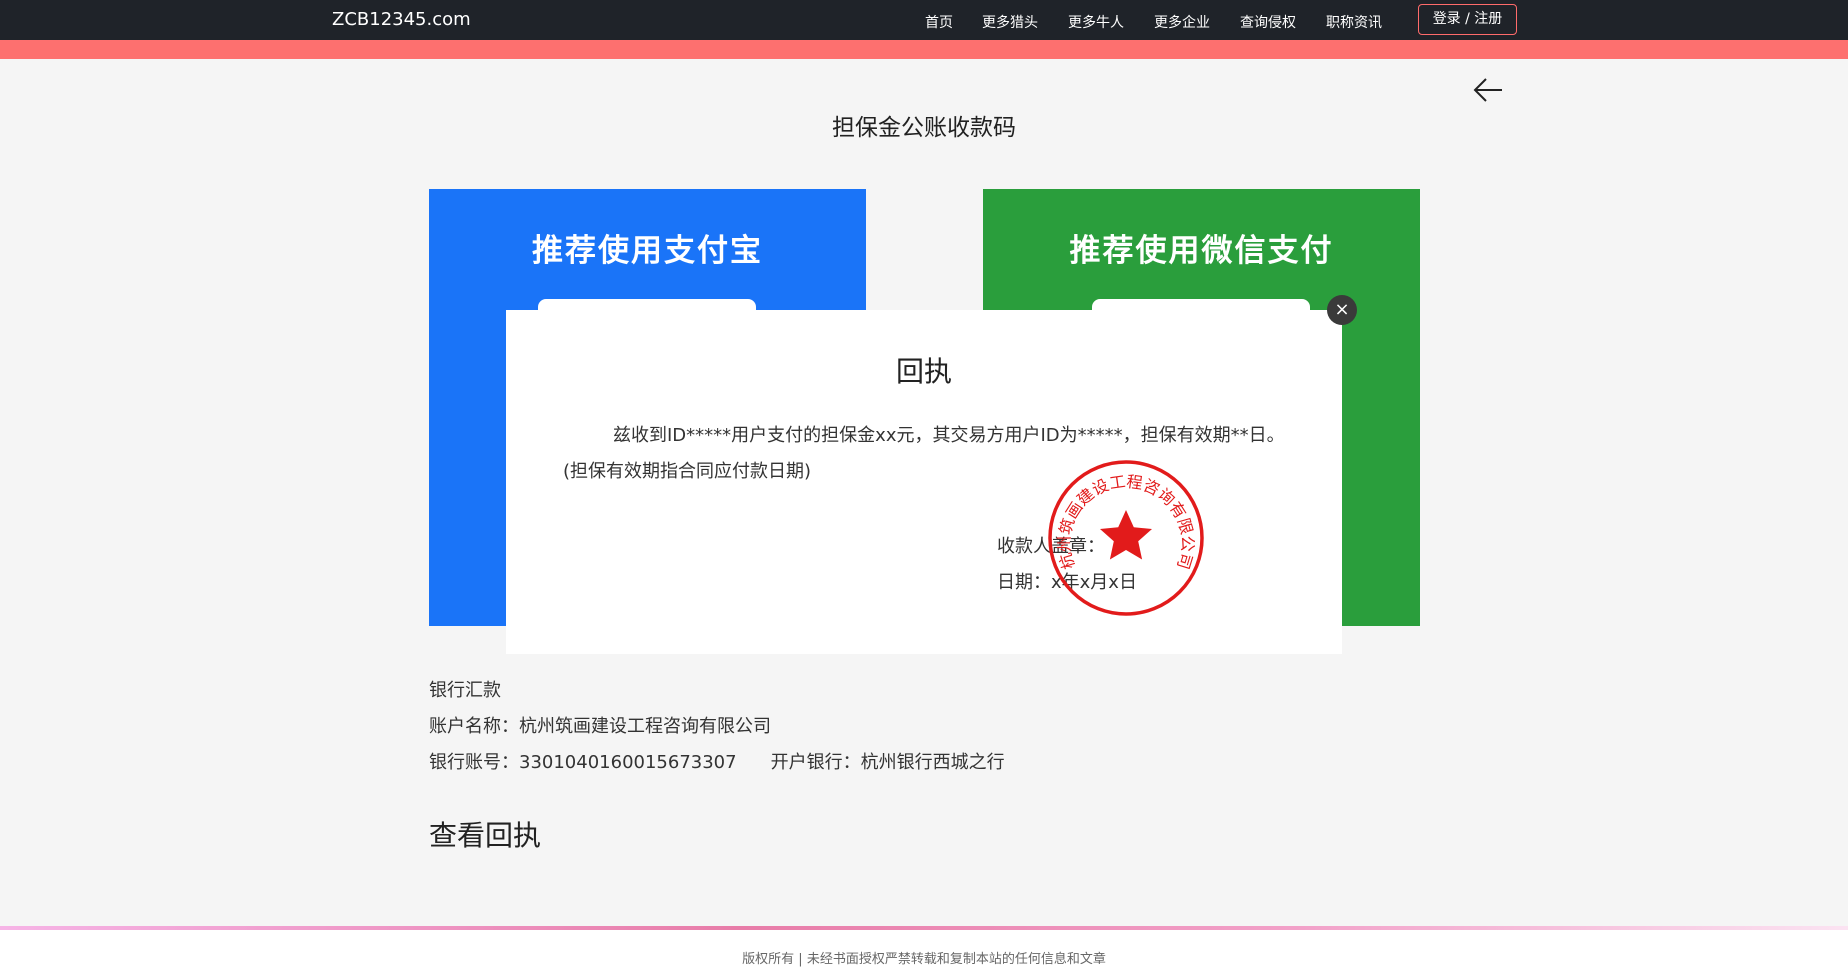 The width and height of the screenshot is (1848, 980). Describe the element at coordinates (645, 726) in the screenshot. I see `account-name-value: 杭州筑画建设工程咨询有限公司` at that location.